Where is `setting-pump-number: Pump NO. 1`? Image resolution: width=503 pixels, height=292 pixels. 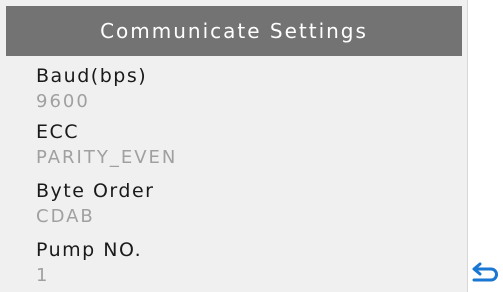 setting-pump-number: Pump NO. 1 is located at coordinates (89, 263).